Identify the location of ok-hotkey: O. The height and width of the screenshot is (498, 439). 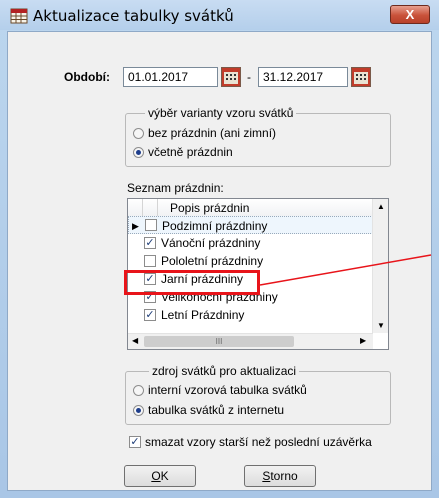
(156, 476).